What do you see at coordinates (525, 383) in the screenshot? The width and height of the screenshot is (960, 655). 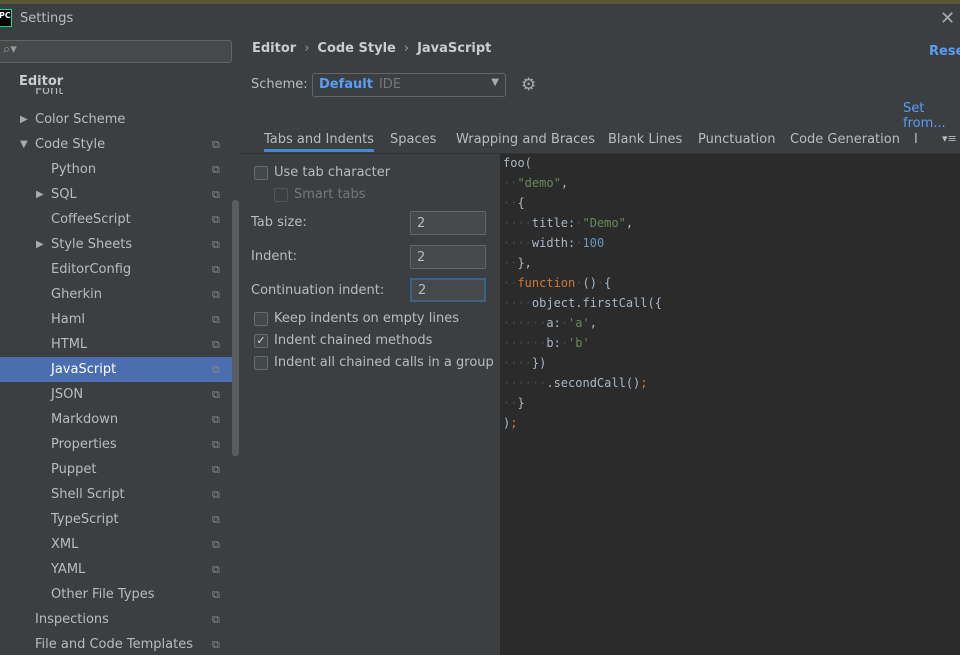 I see `code-token: ······` at bounding box center [525, 383].